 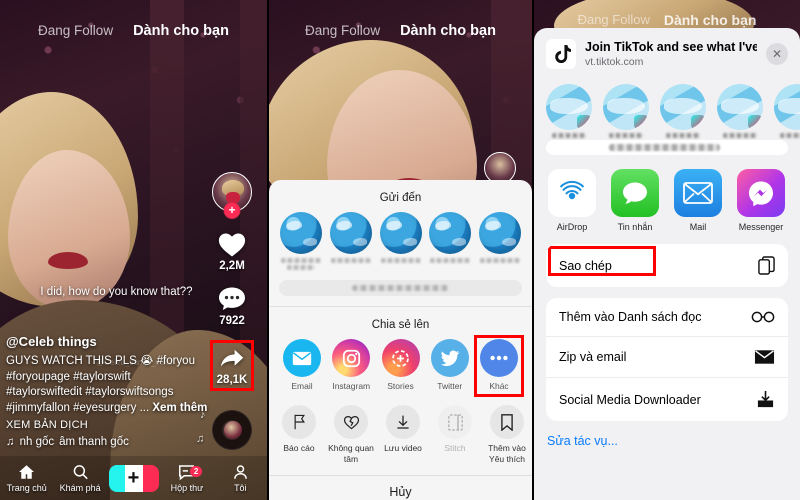 I want to click on action-report: Báo cáo, so click(x=299, y=435).